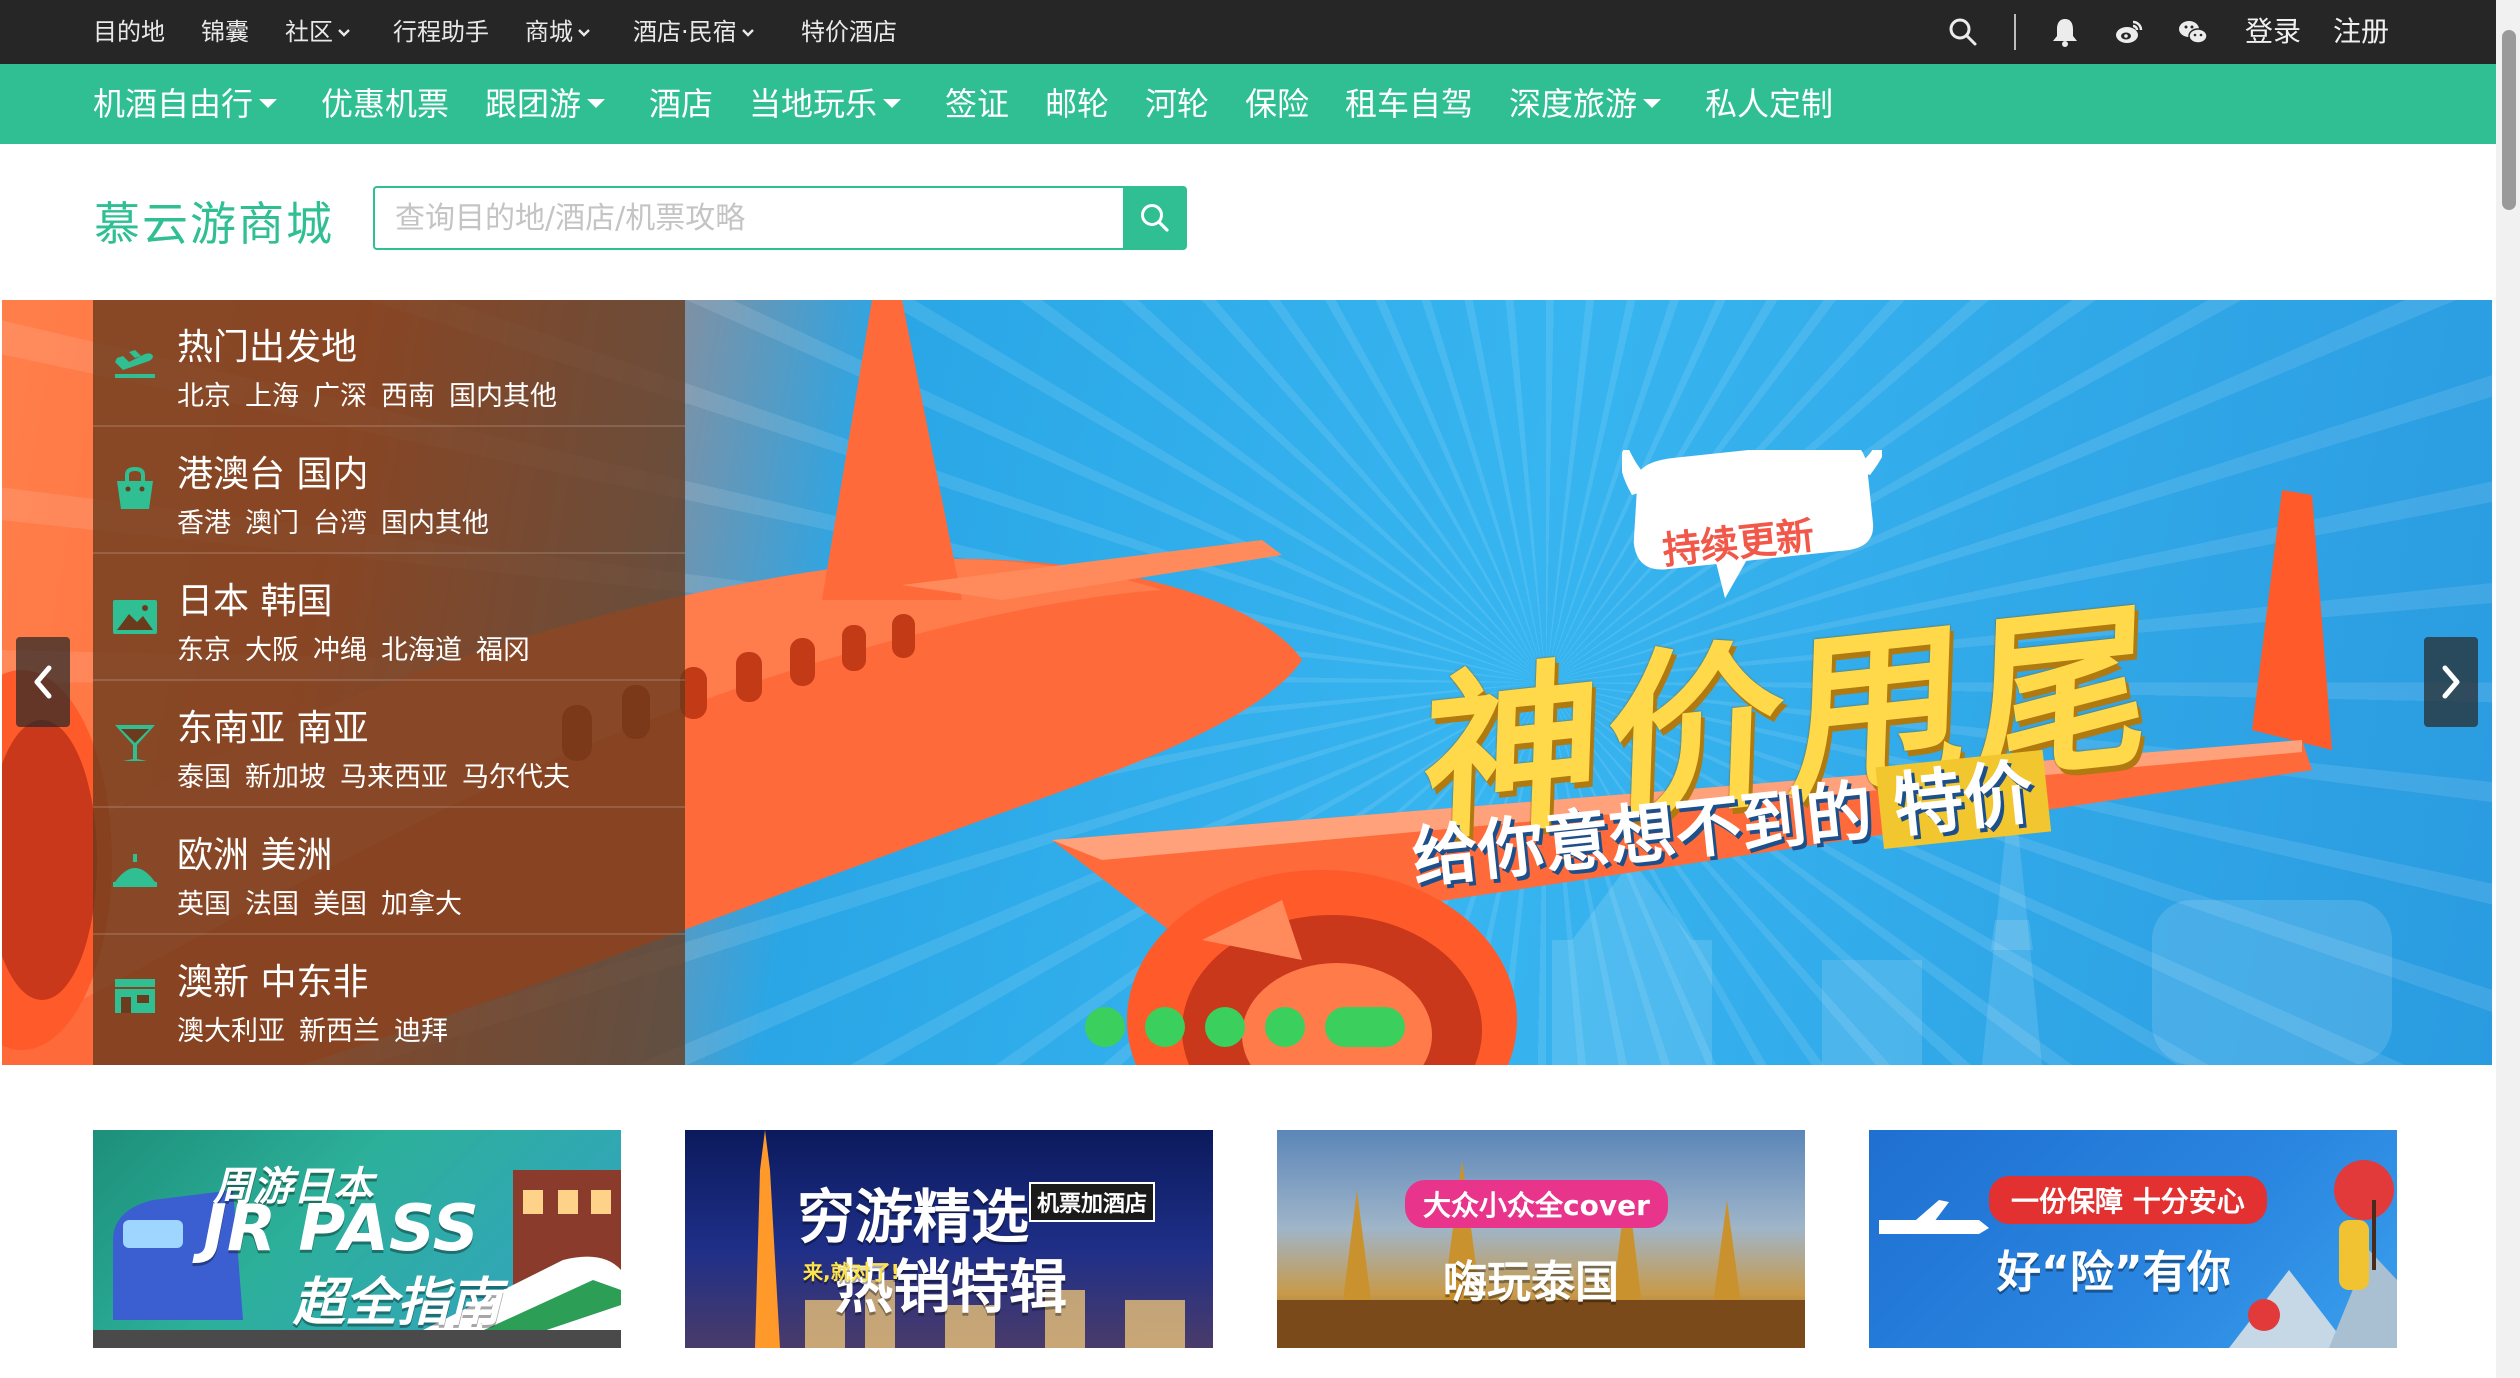 Image resolution: width=2520 pixels, height=1378 pixels. I want to click on top-bar: 目的地 锦囊 社区 行程助手 商城 酒店·民宿 特价酒店 登录 注册, so click(1248, 32).